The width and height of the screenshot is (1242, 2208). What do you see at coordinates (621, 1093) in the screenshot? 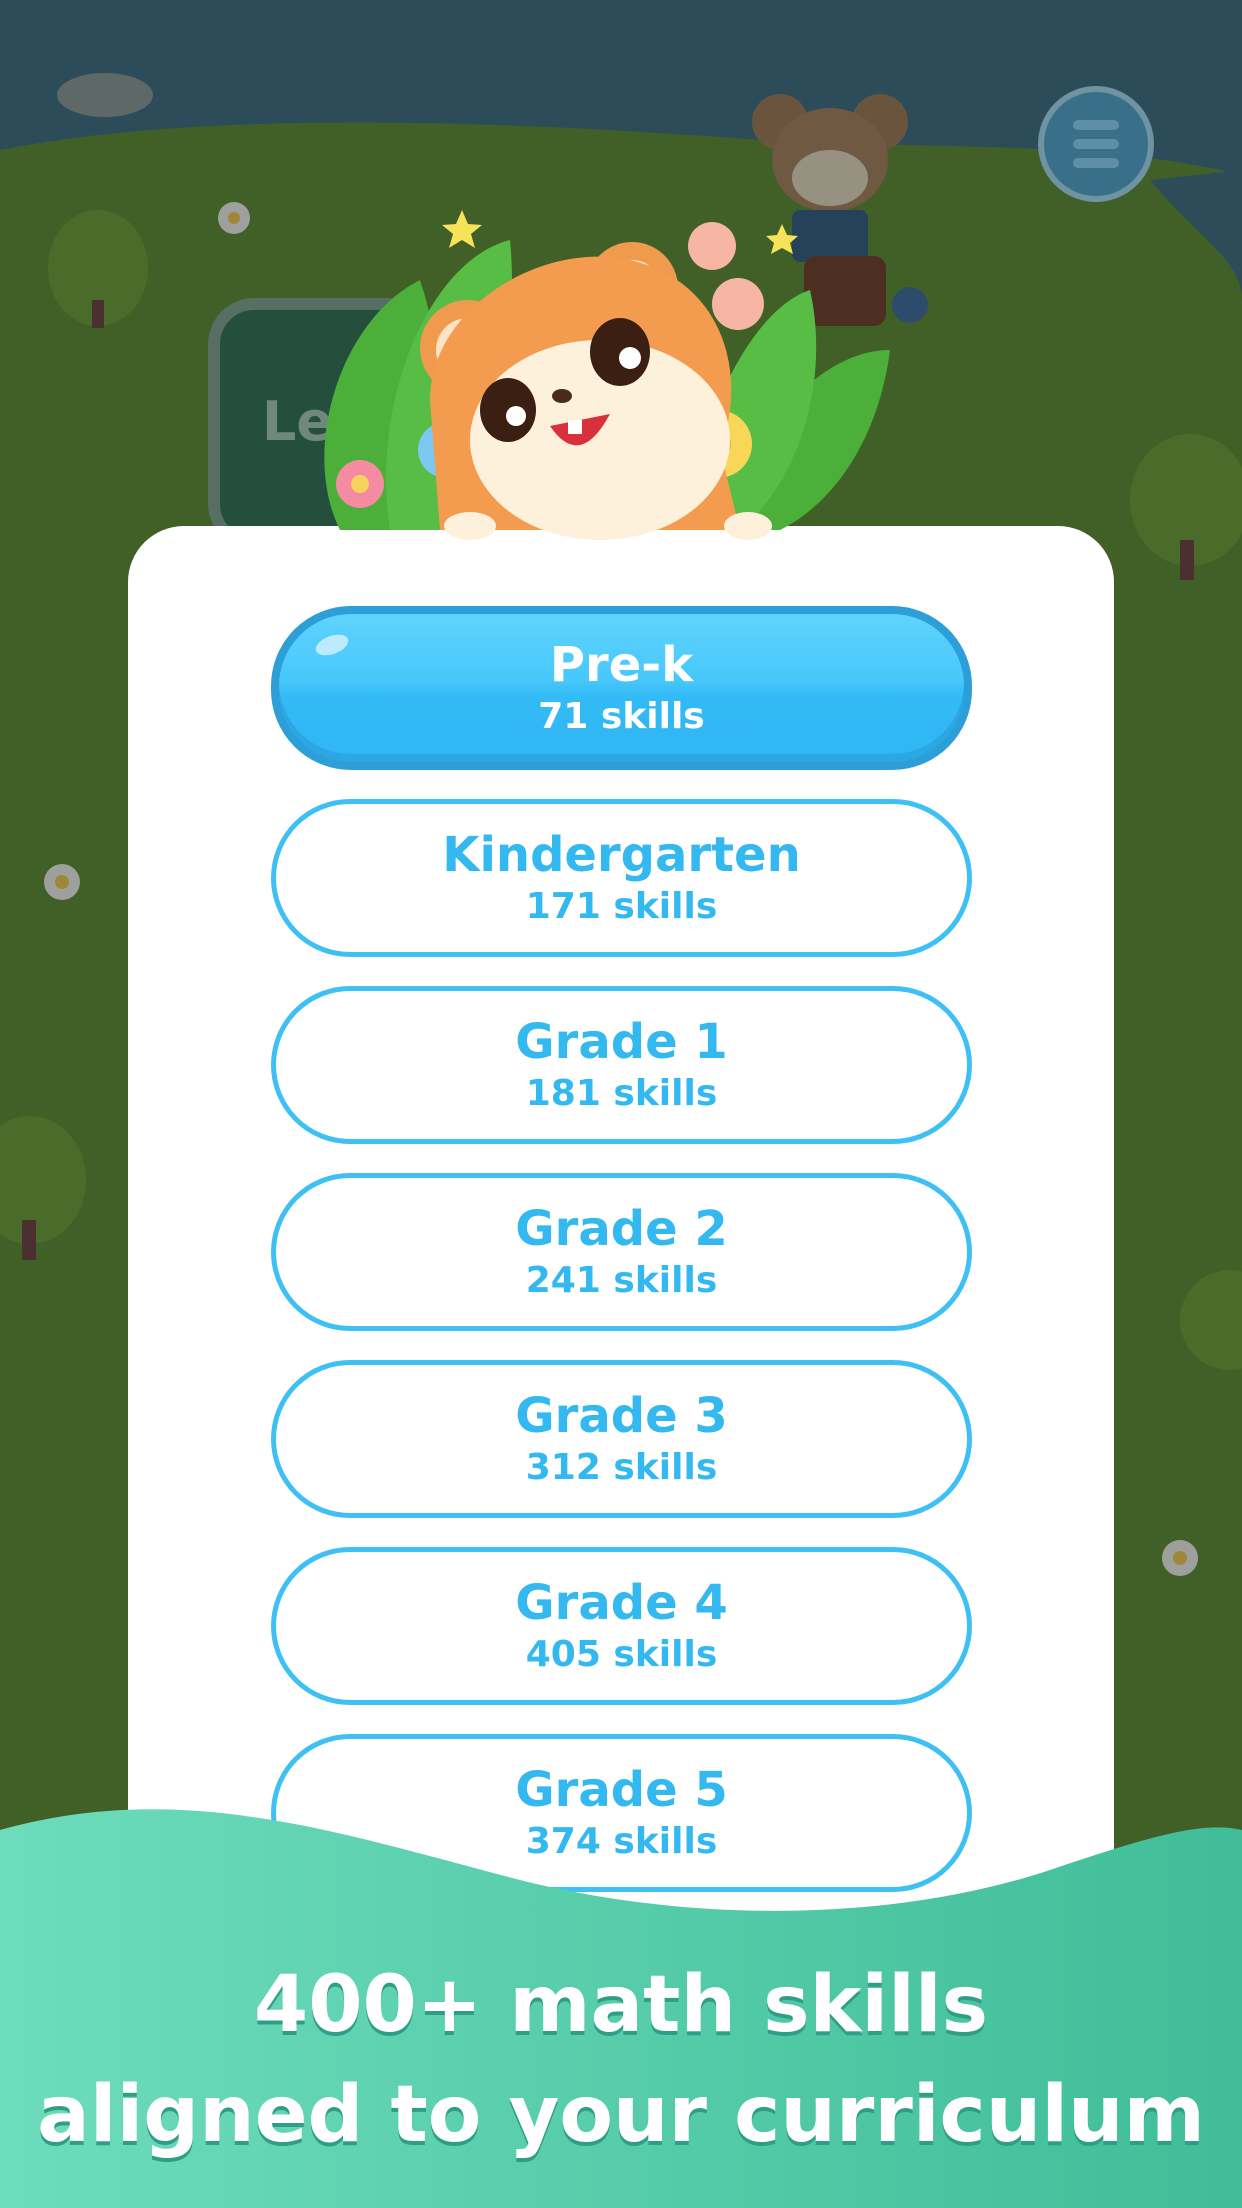
I see `grade-skill-count: 181 skills` at bounding box center [621, 1093].